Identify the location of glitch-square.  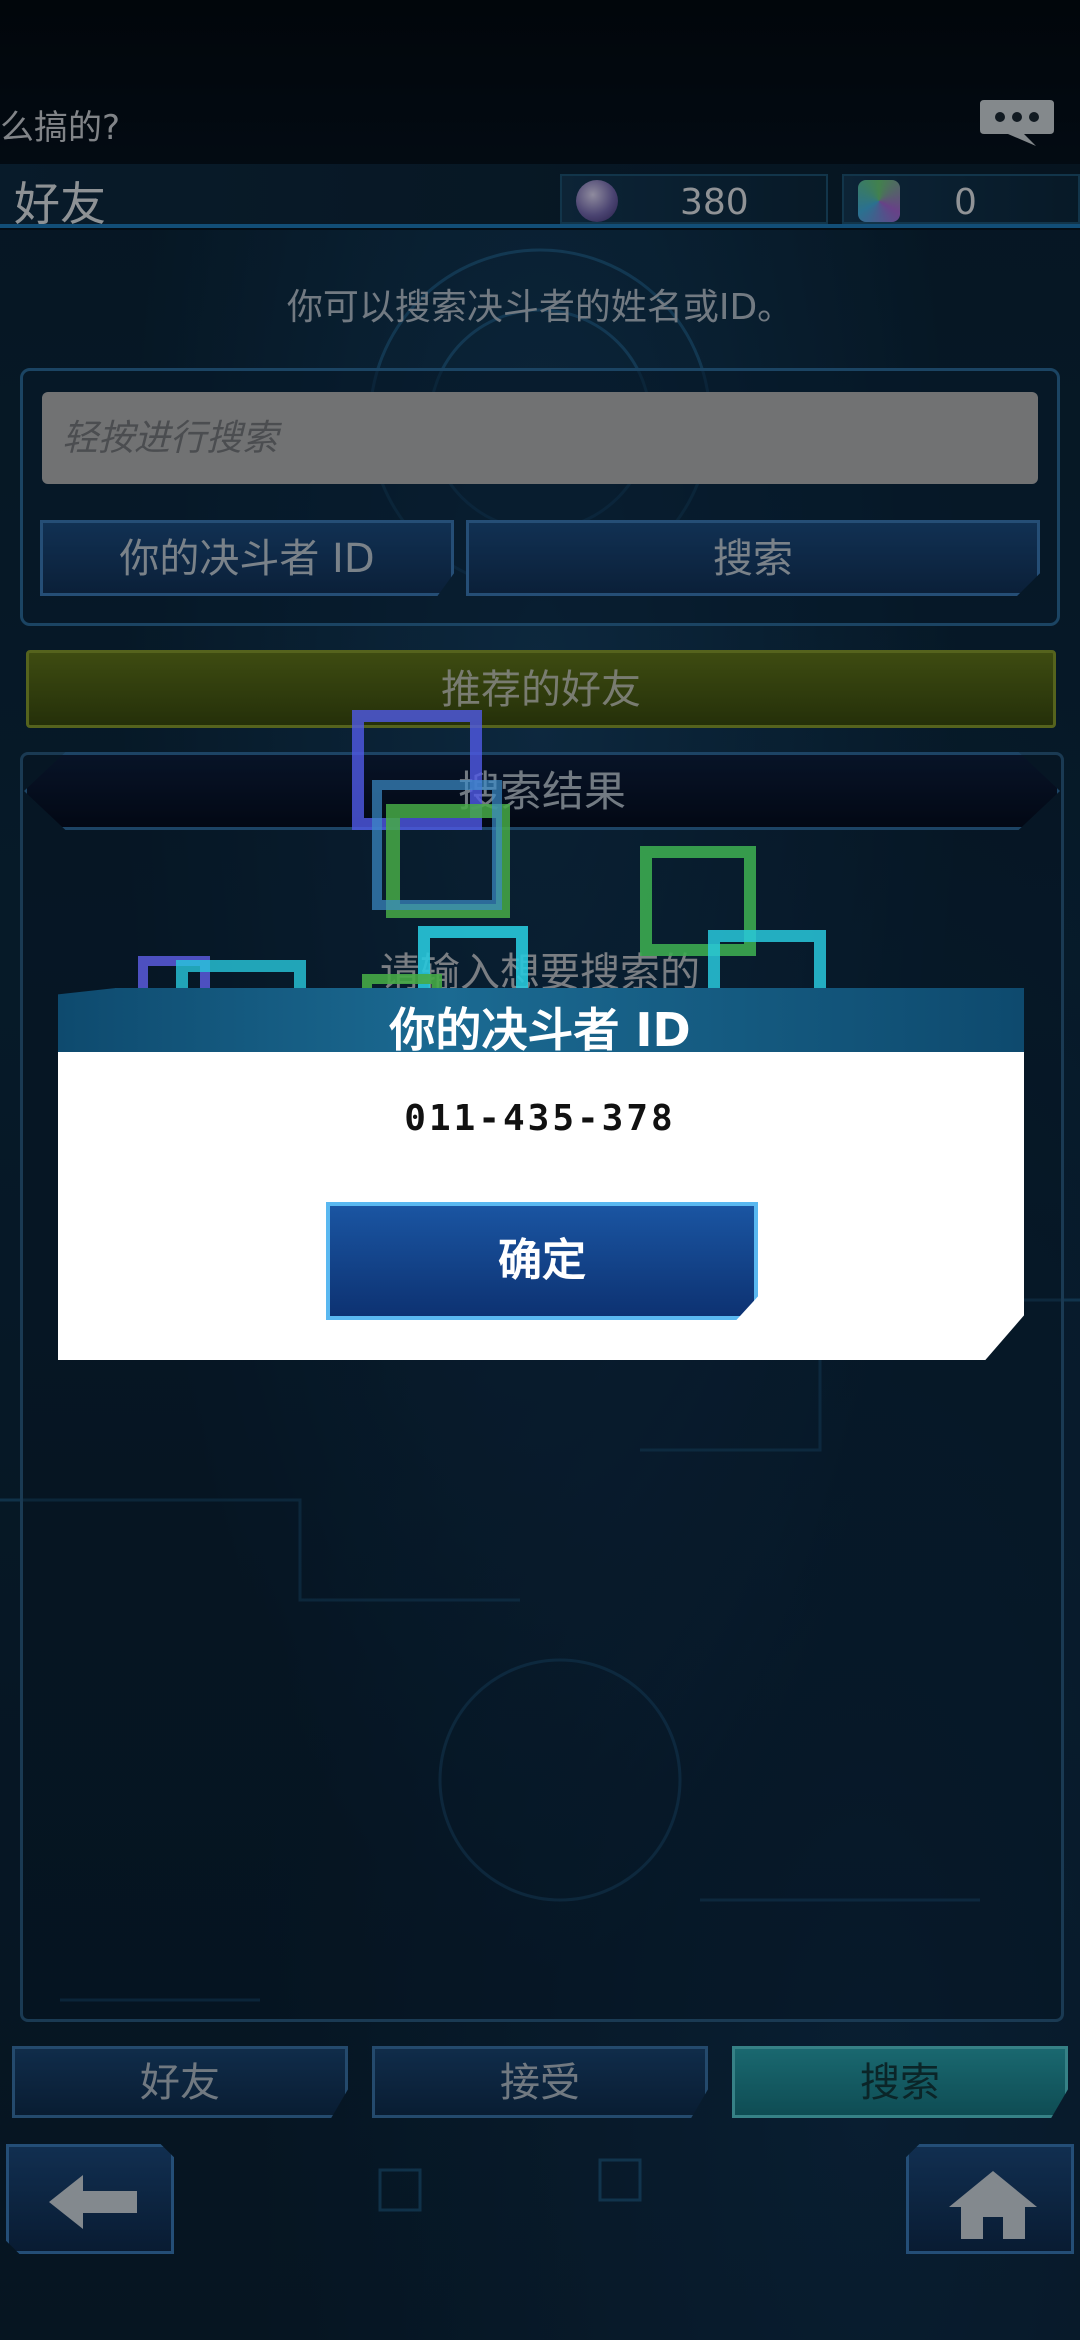
(437, 845).